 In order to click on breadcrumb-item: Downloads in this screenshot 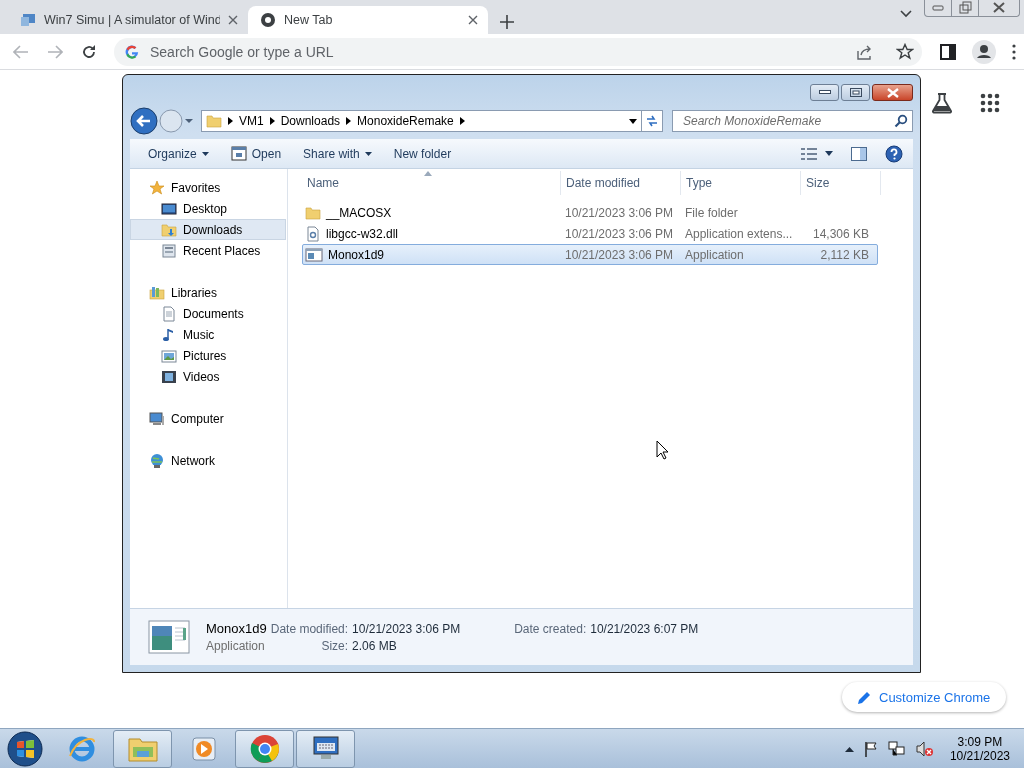, I will do `click(310, 121)`.